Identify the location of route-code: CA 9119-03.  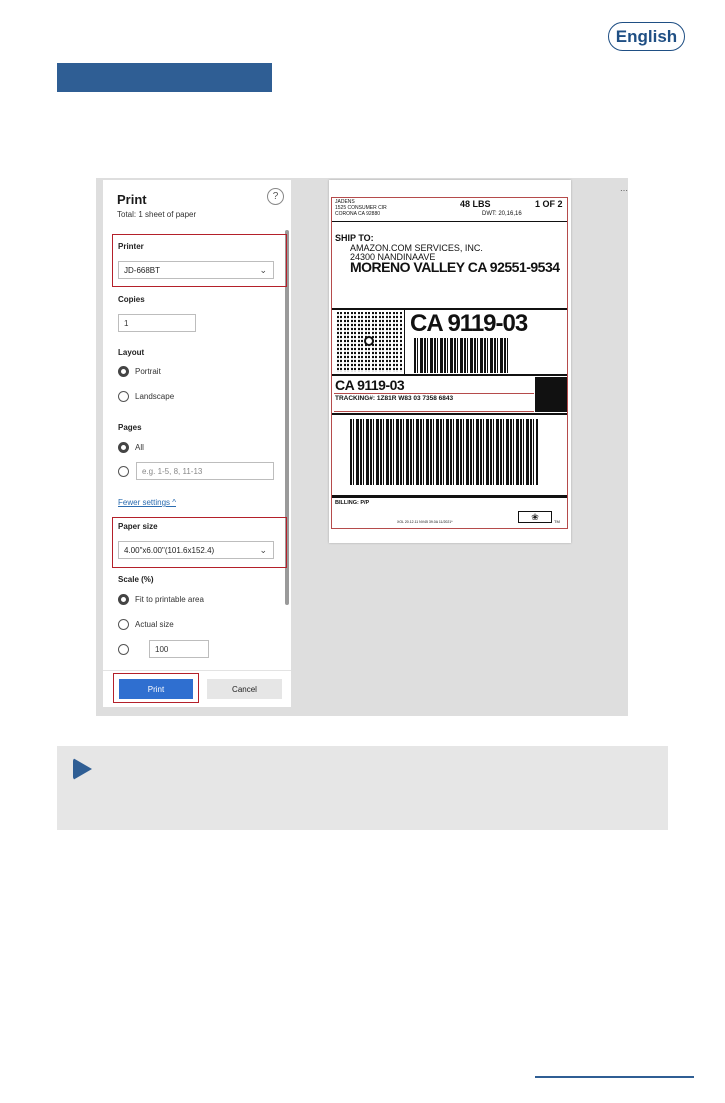
(469, 323).